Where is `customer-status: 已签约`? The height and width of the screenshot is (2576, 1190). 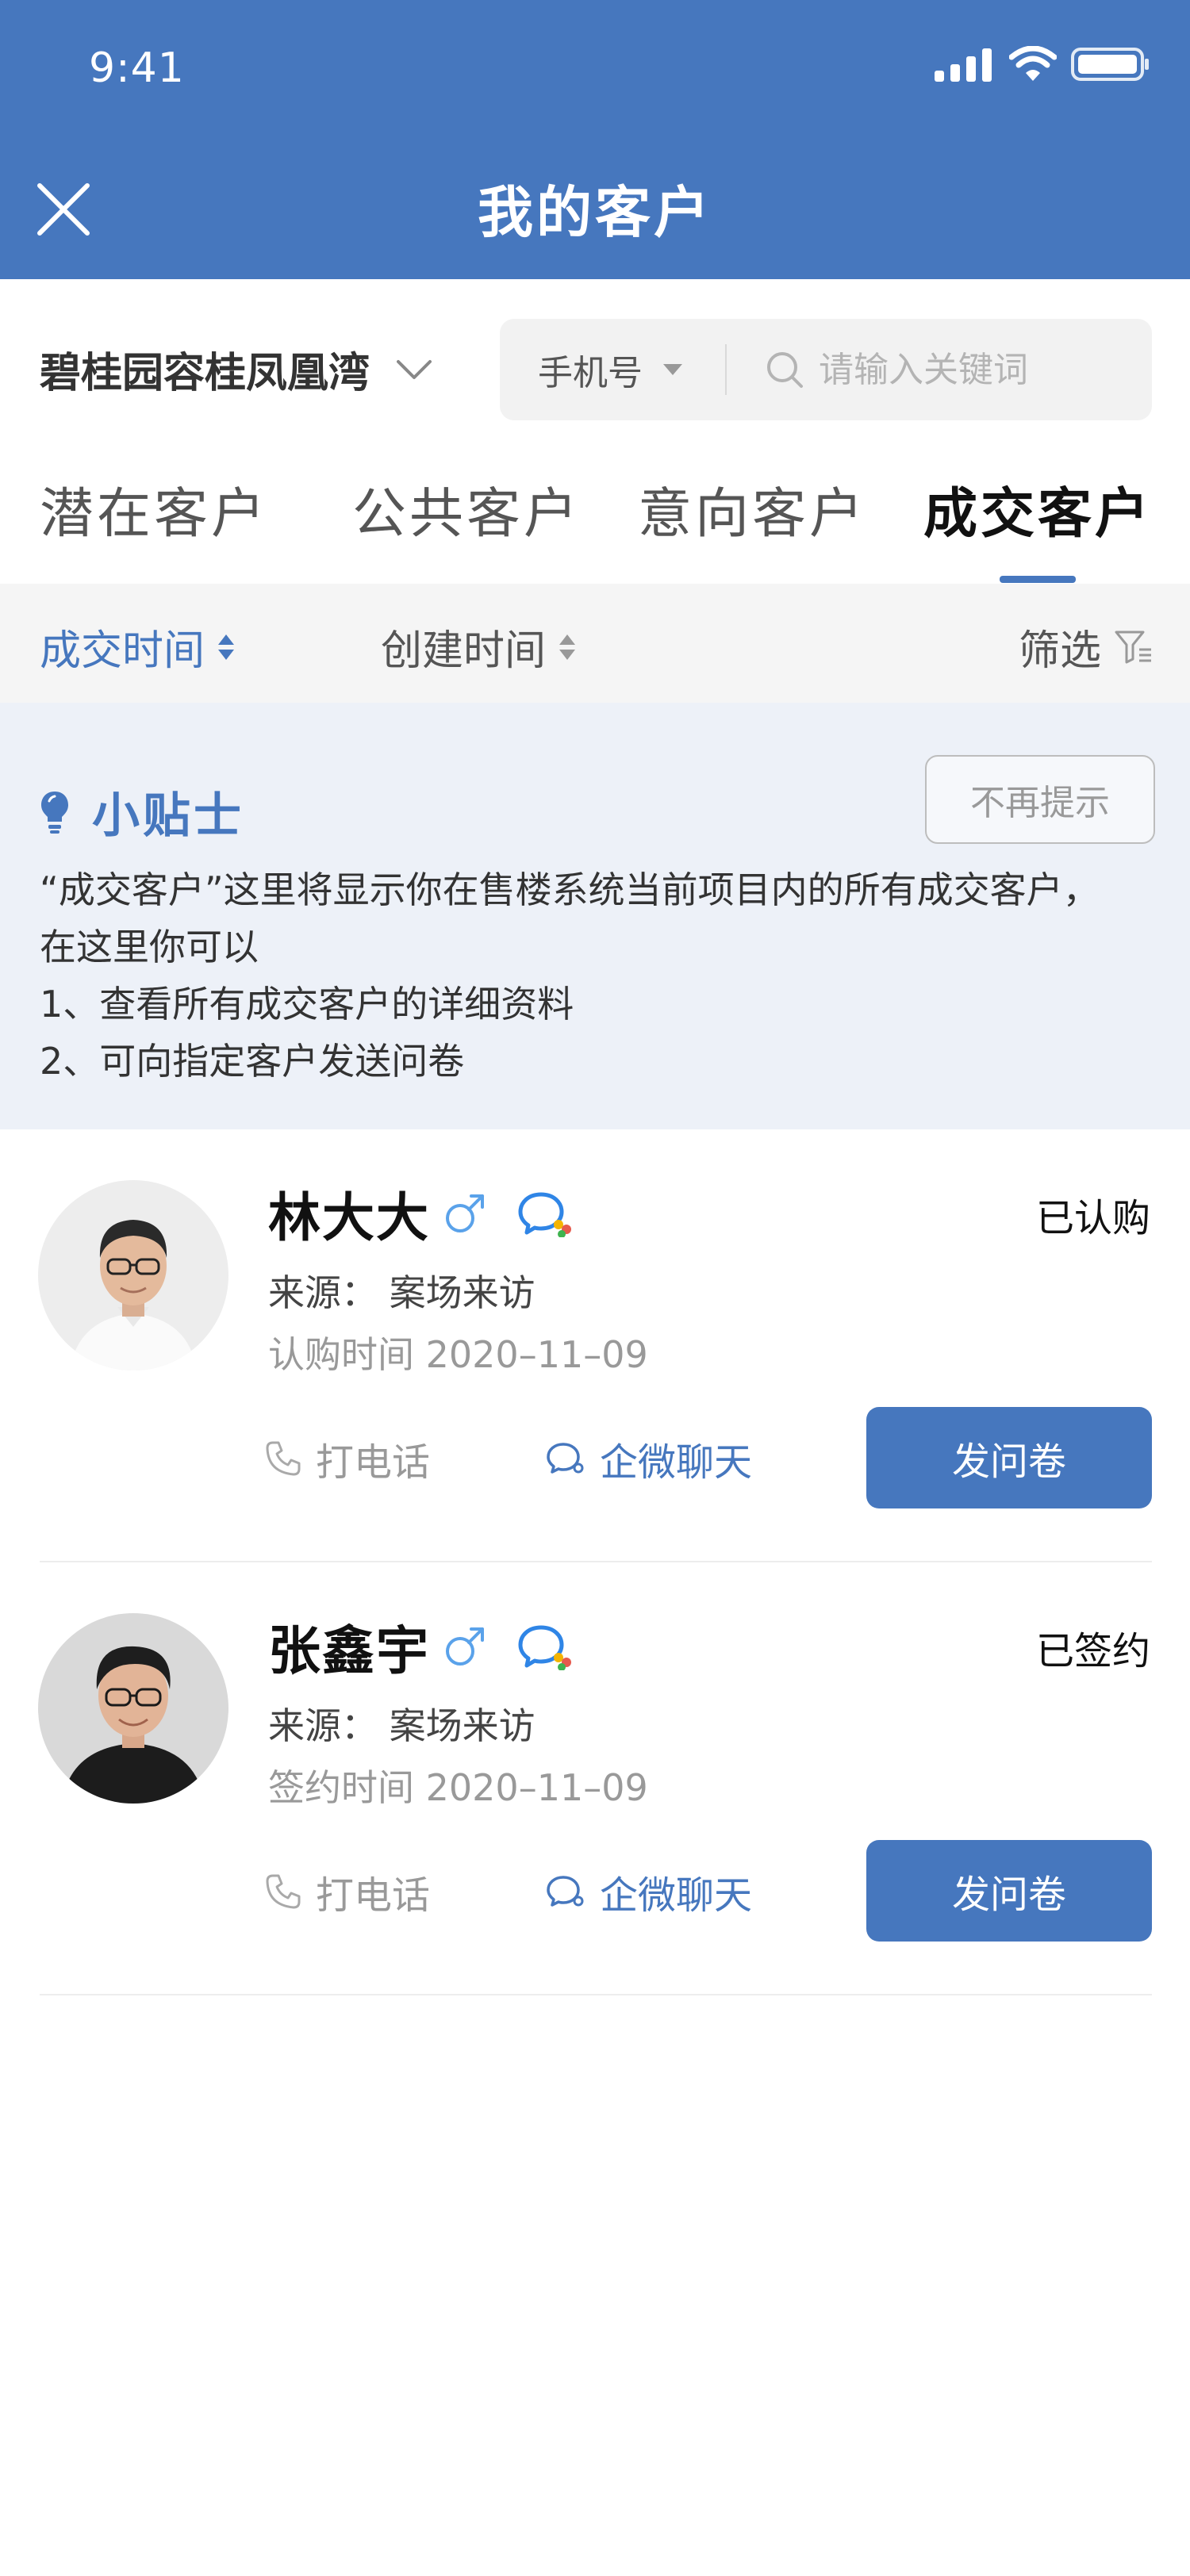 customer-status: 已签约 is located at coordinates (1092, 1651).